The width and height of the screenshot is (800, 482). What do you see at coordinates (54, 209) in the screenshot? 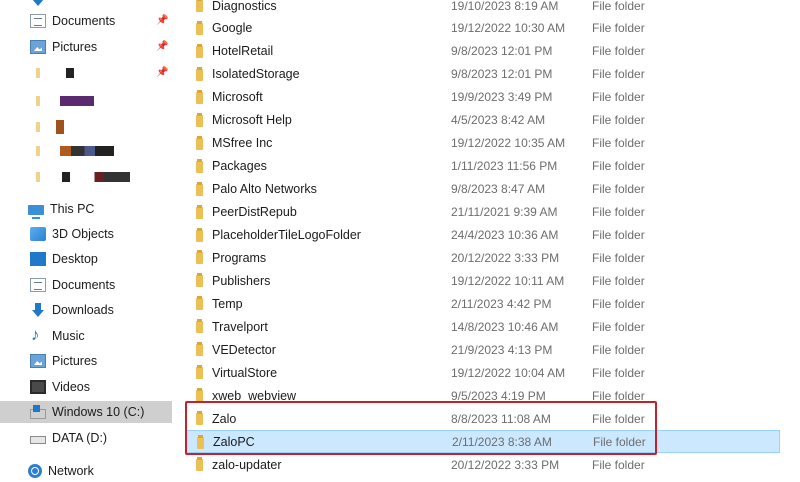
I see `nav-item-this-pc: This PC` at bounding box center [54, 209].